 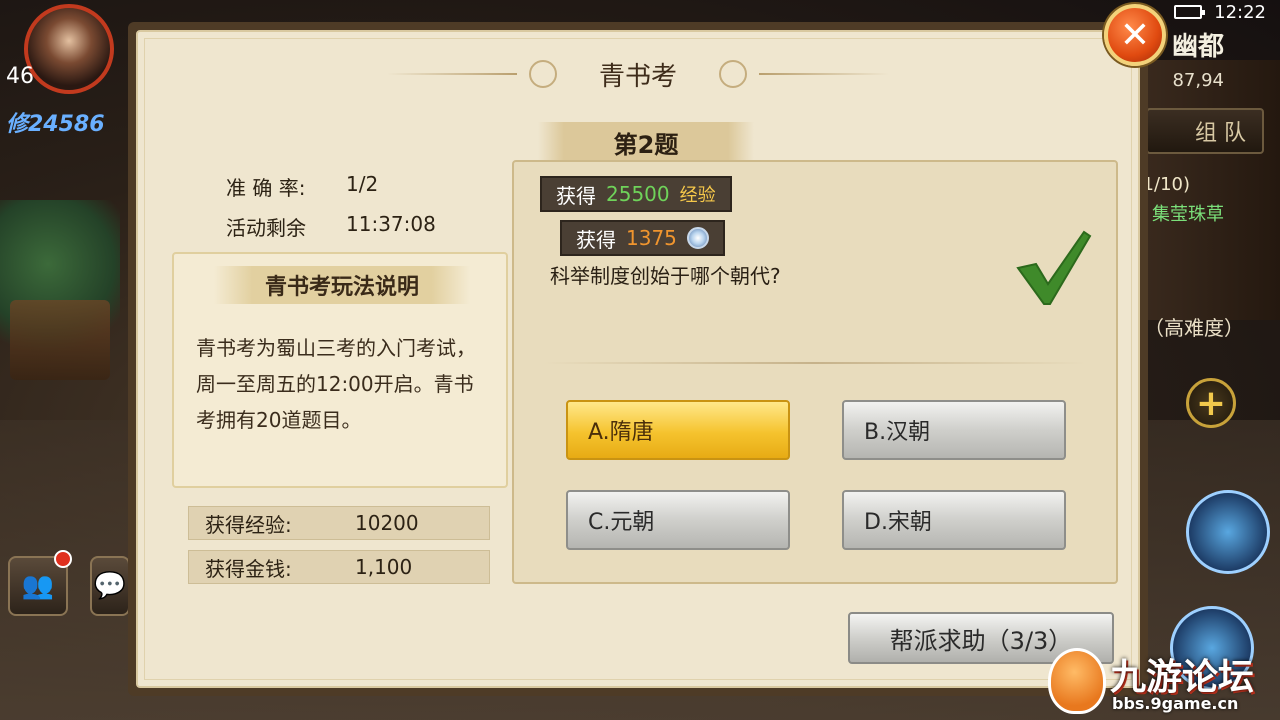 I want to click on earned-exp-label: 获得经验:, so click(x=248, y=524).